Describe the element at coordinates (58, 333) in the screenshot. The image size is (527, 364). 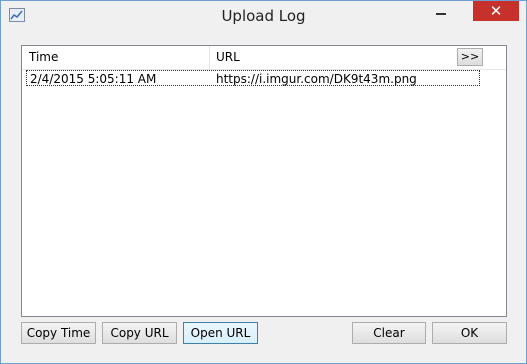
I see `copy-time-button: Copy Time` at that location.